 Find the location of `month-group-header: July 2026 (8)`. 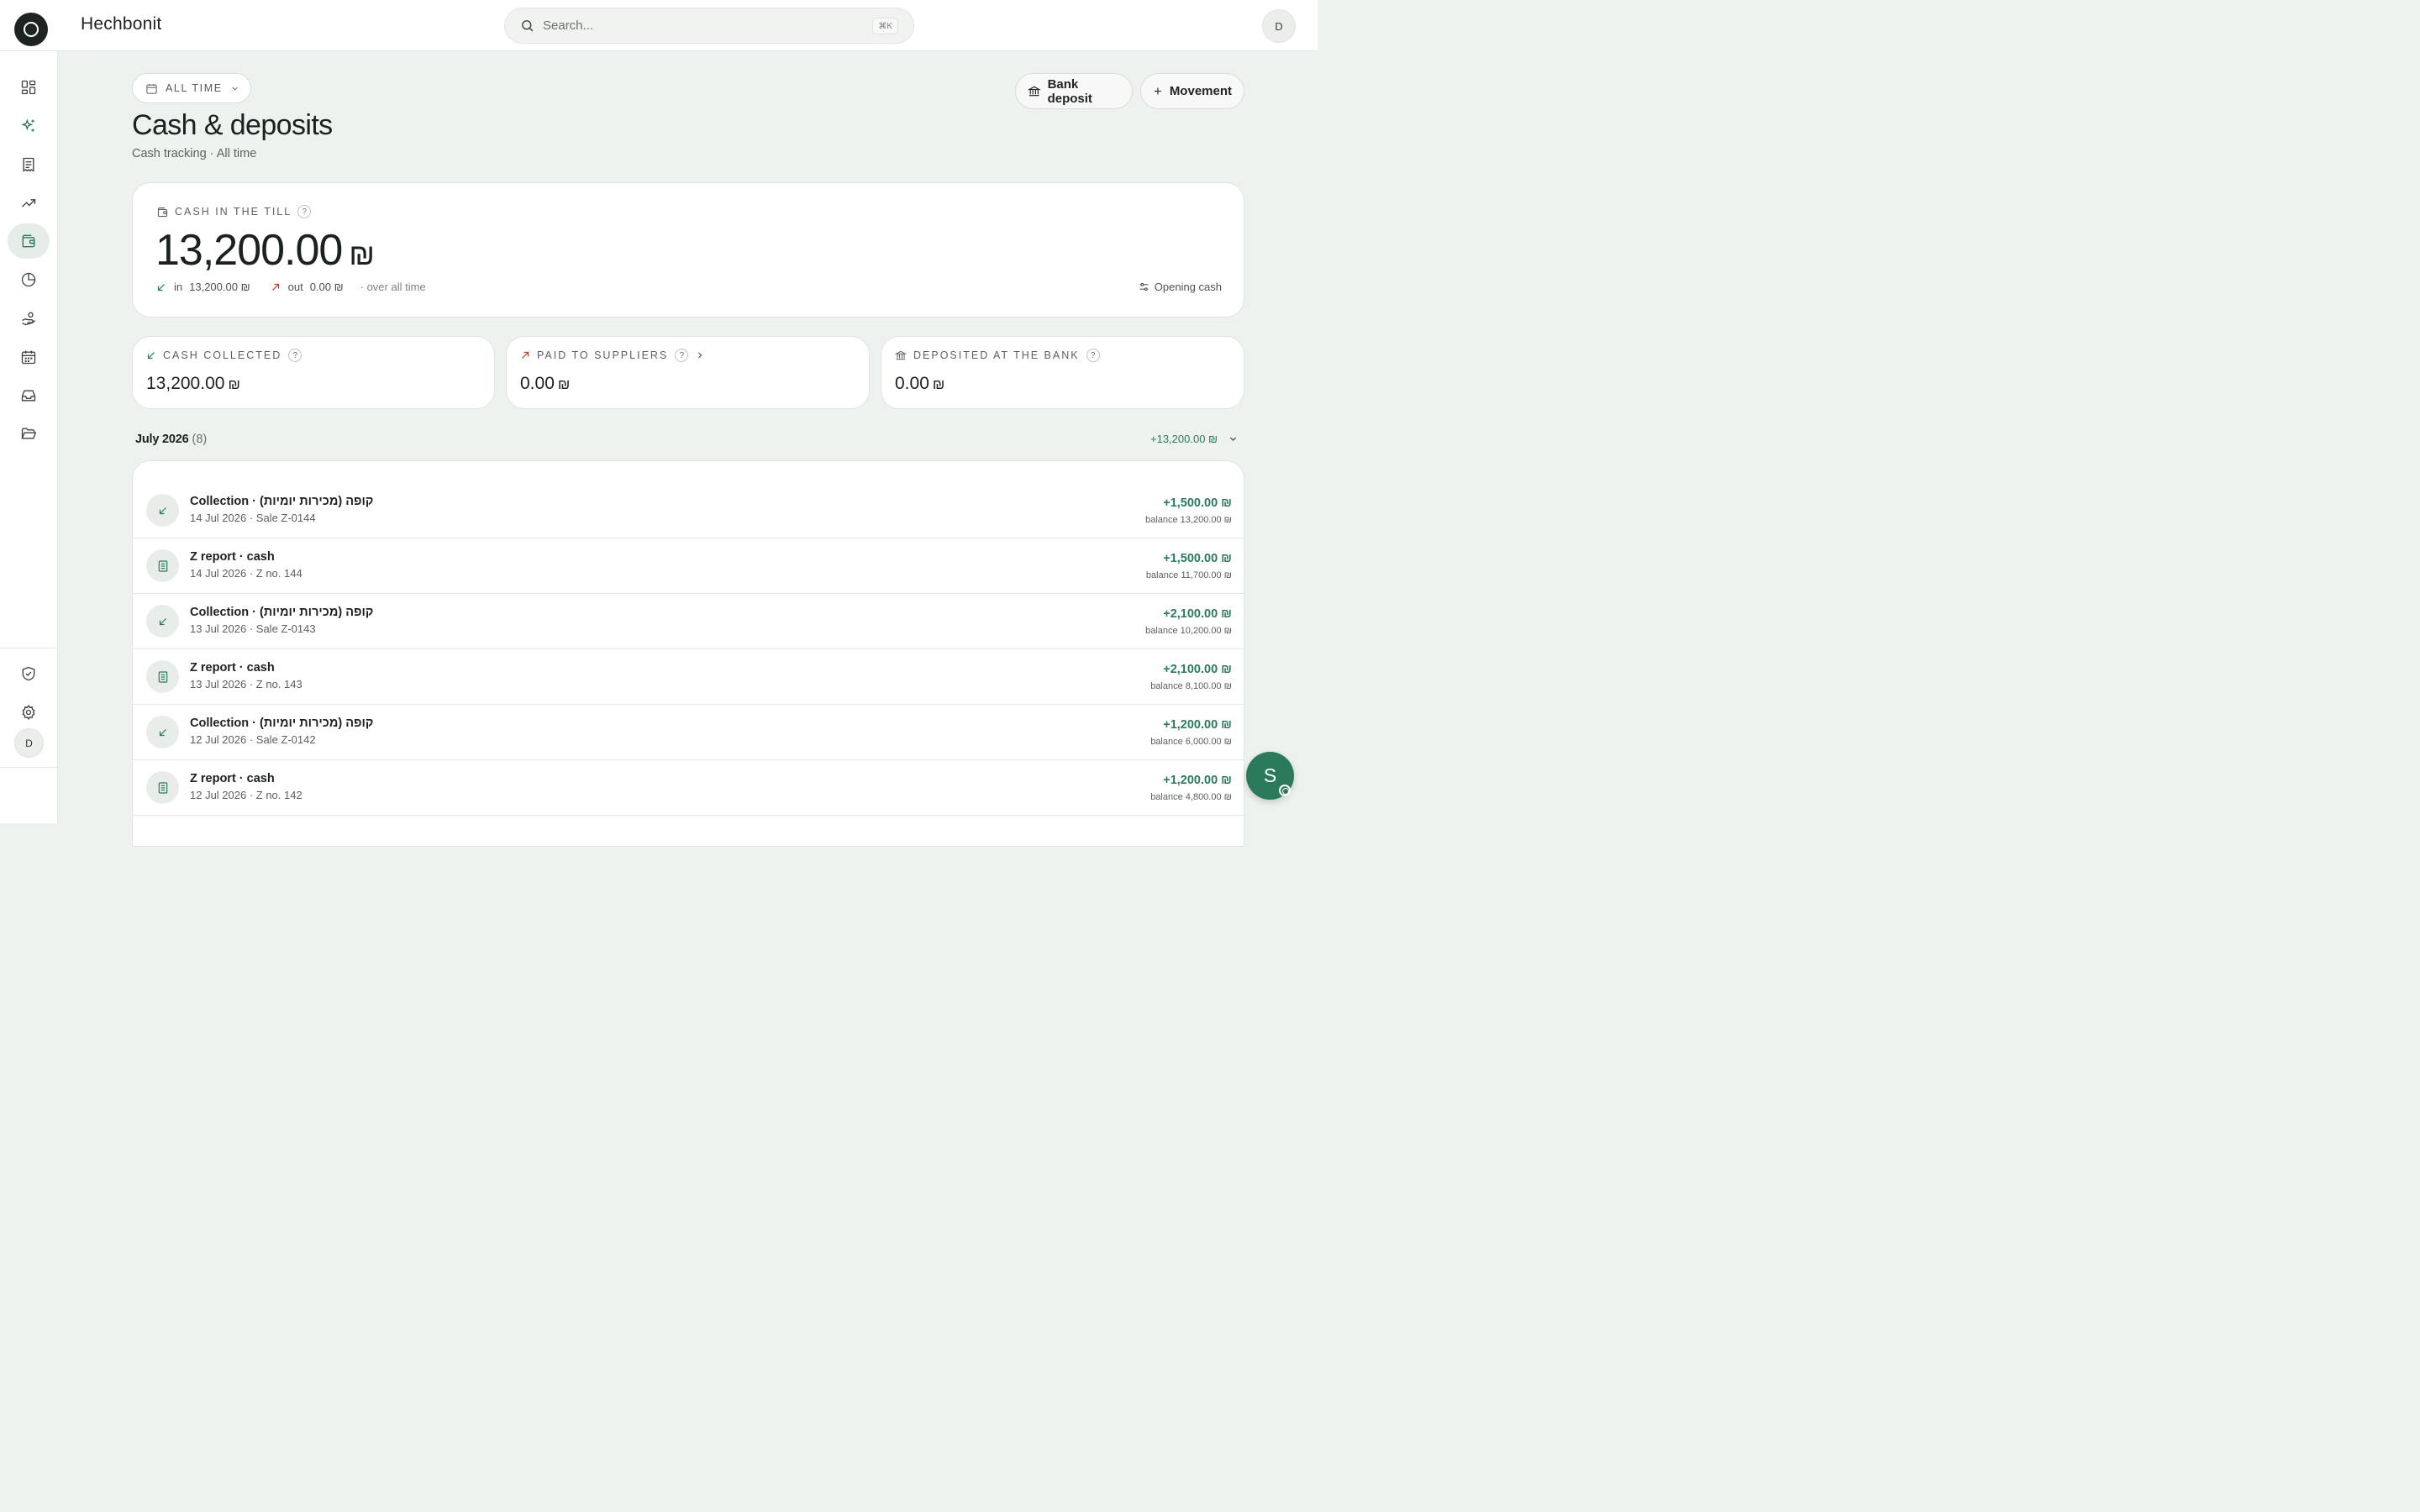

month-group-header: July 2026 (8) is located at coordinates (171, 439).